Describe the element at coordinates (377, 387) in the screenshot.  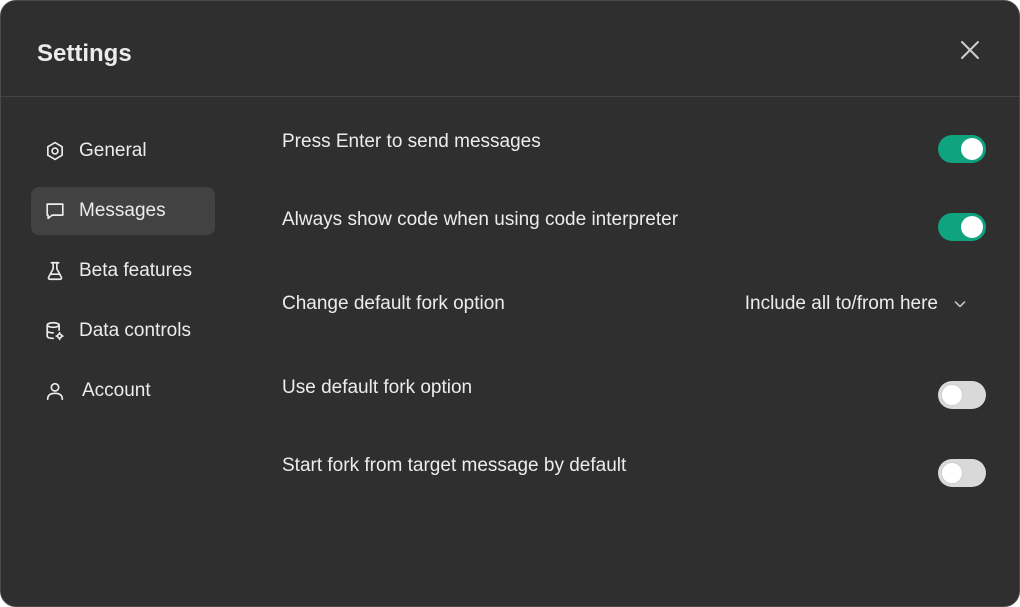
I see `setting-label: Use default fork option` at that location.